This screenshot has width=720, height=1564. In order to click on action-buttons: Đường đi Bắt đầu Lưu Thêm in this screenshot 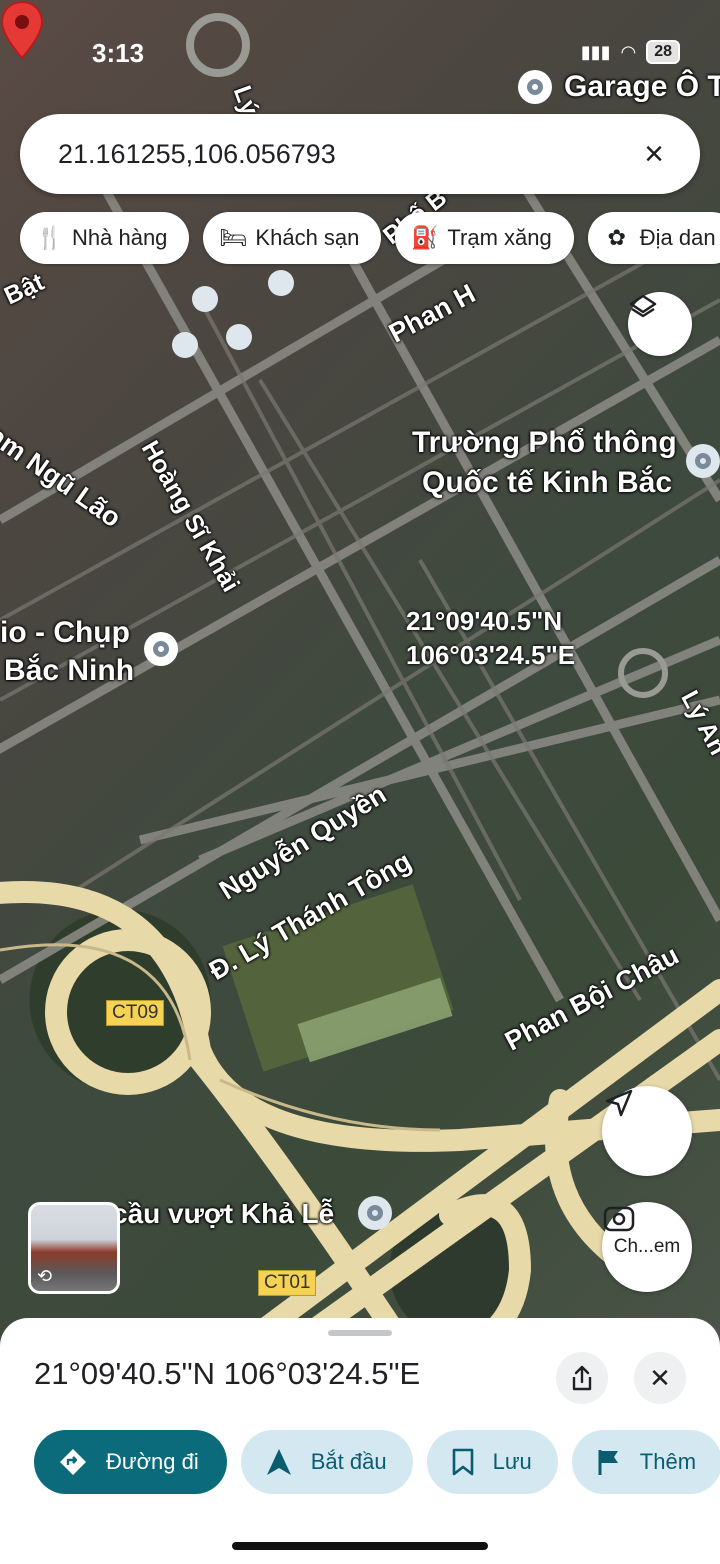, I will do `click(377, 1462)`.